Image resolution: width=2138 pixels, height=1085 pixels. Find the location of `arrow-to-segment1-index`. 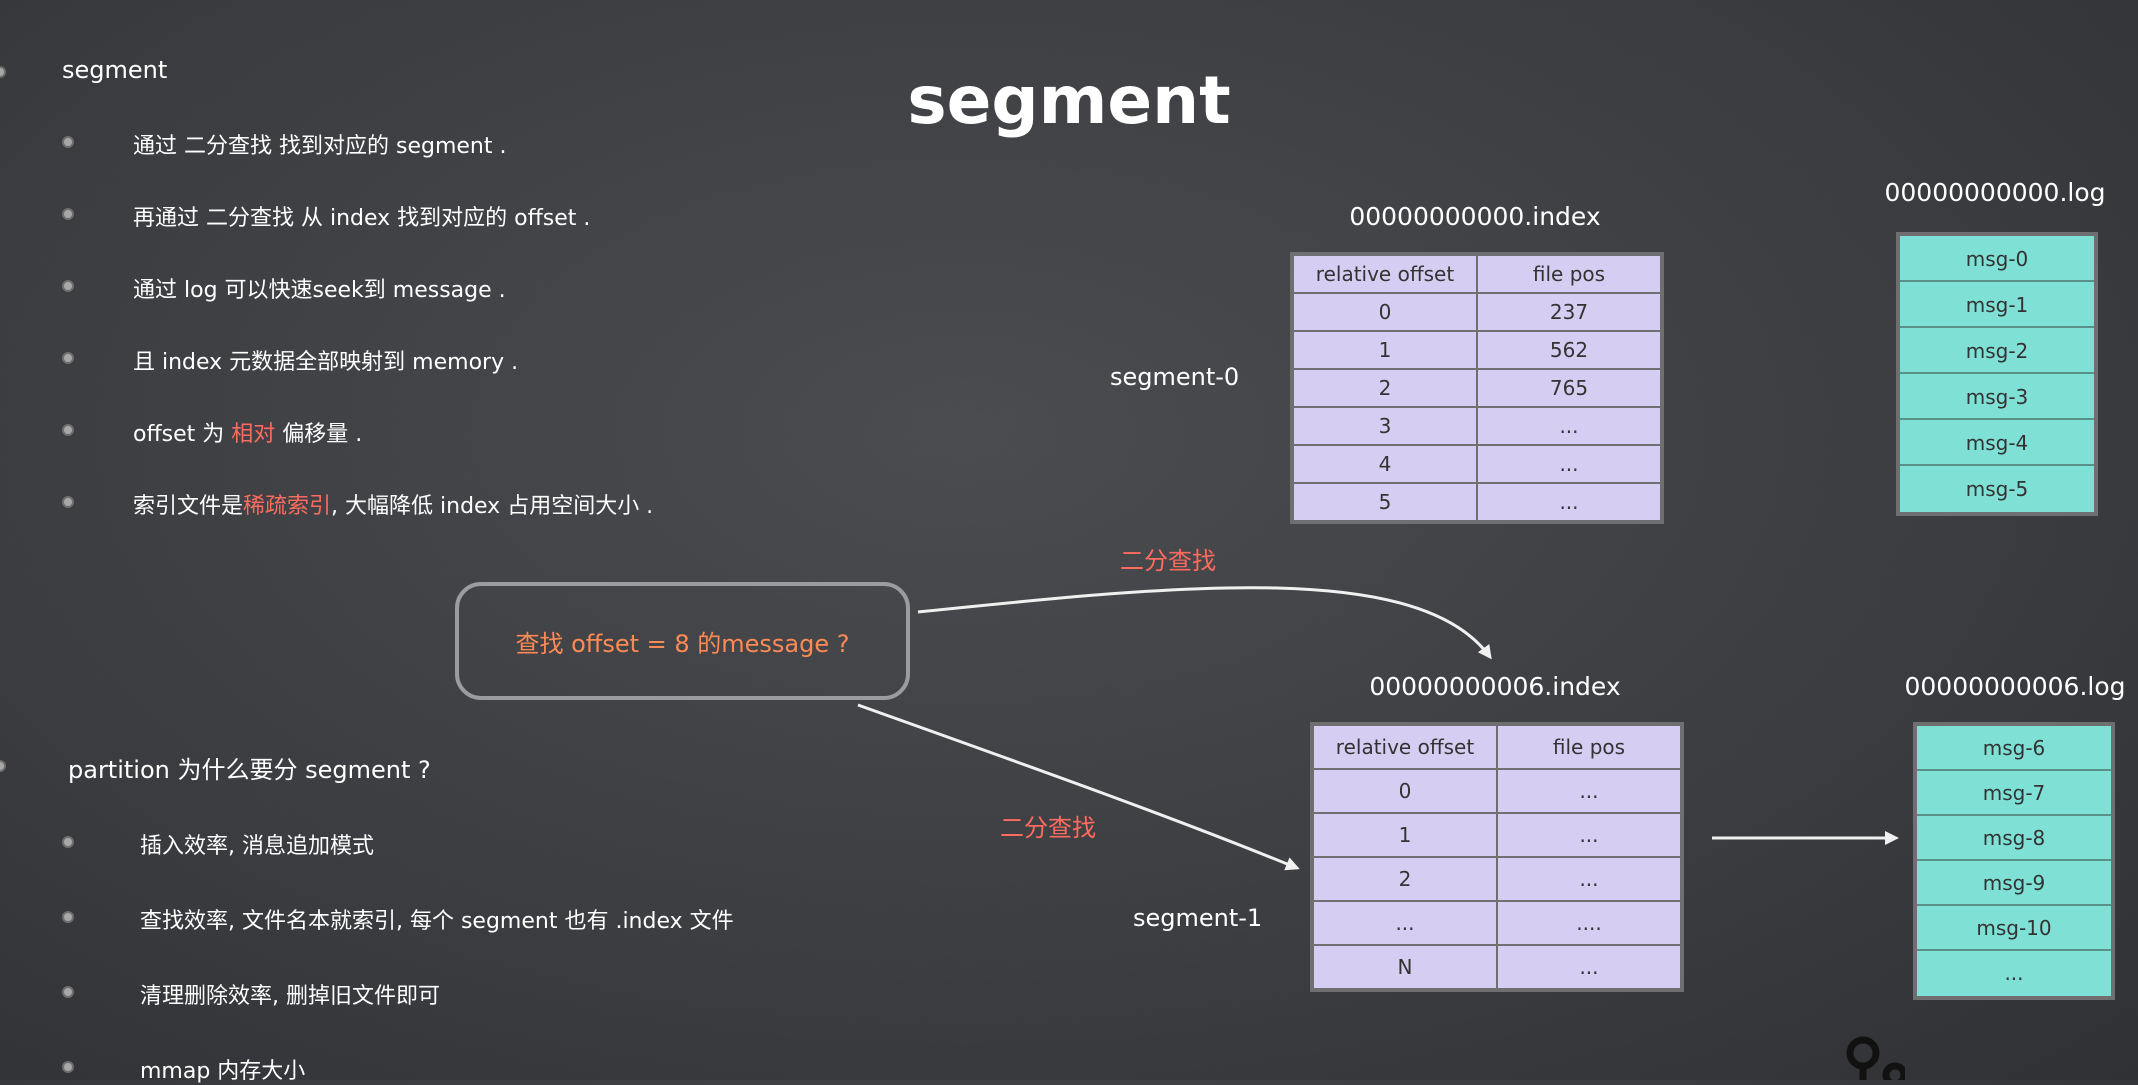

arrow-to-segment1-index is located at coordinates (1204, 623).